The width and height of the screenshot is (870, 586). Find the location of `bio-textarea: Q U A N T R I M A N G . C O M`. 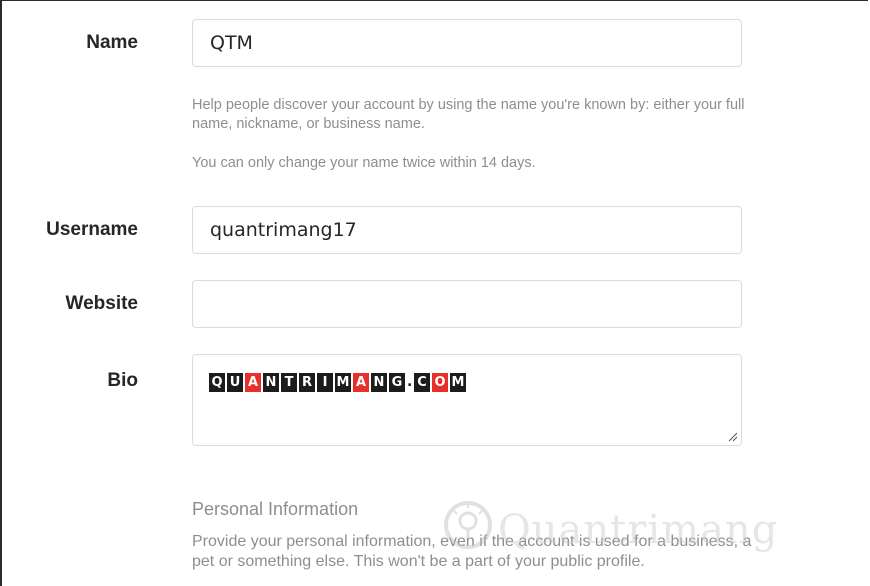

bio-textarea: Q U A N T R I M A N G . C O M is located at coordinates (467, 400).